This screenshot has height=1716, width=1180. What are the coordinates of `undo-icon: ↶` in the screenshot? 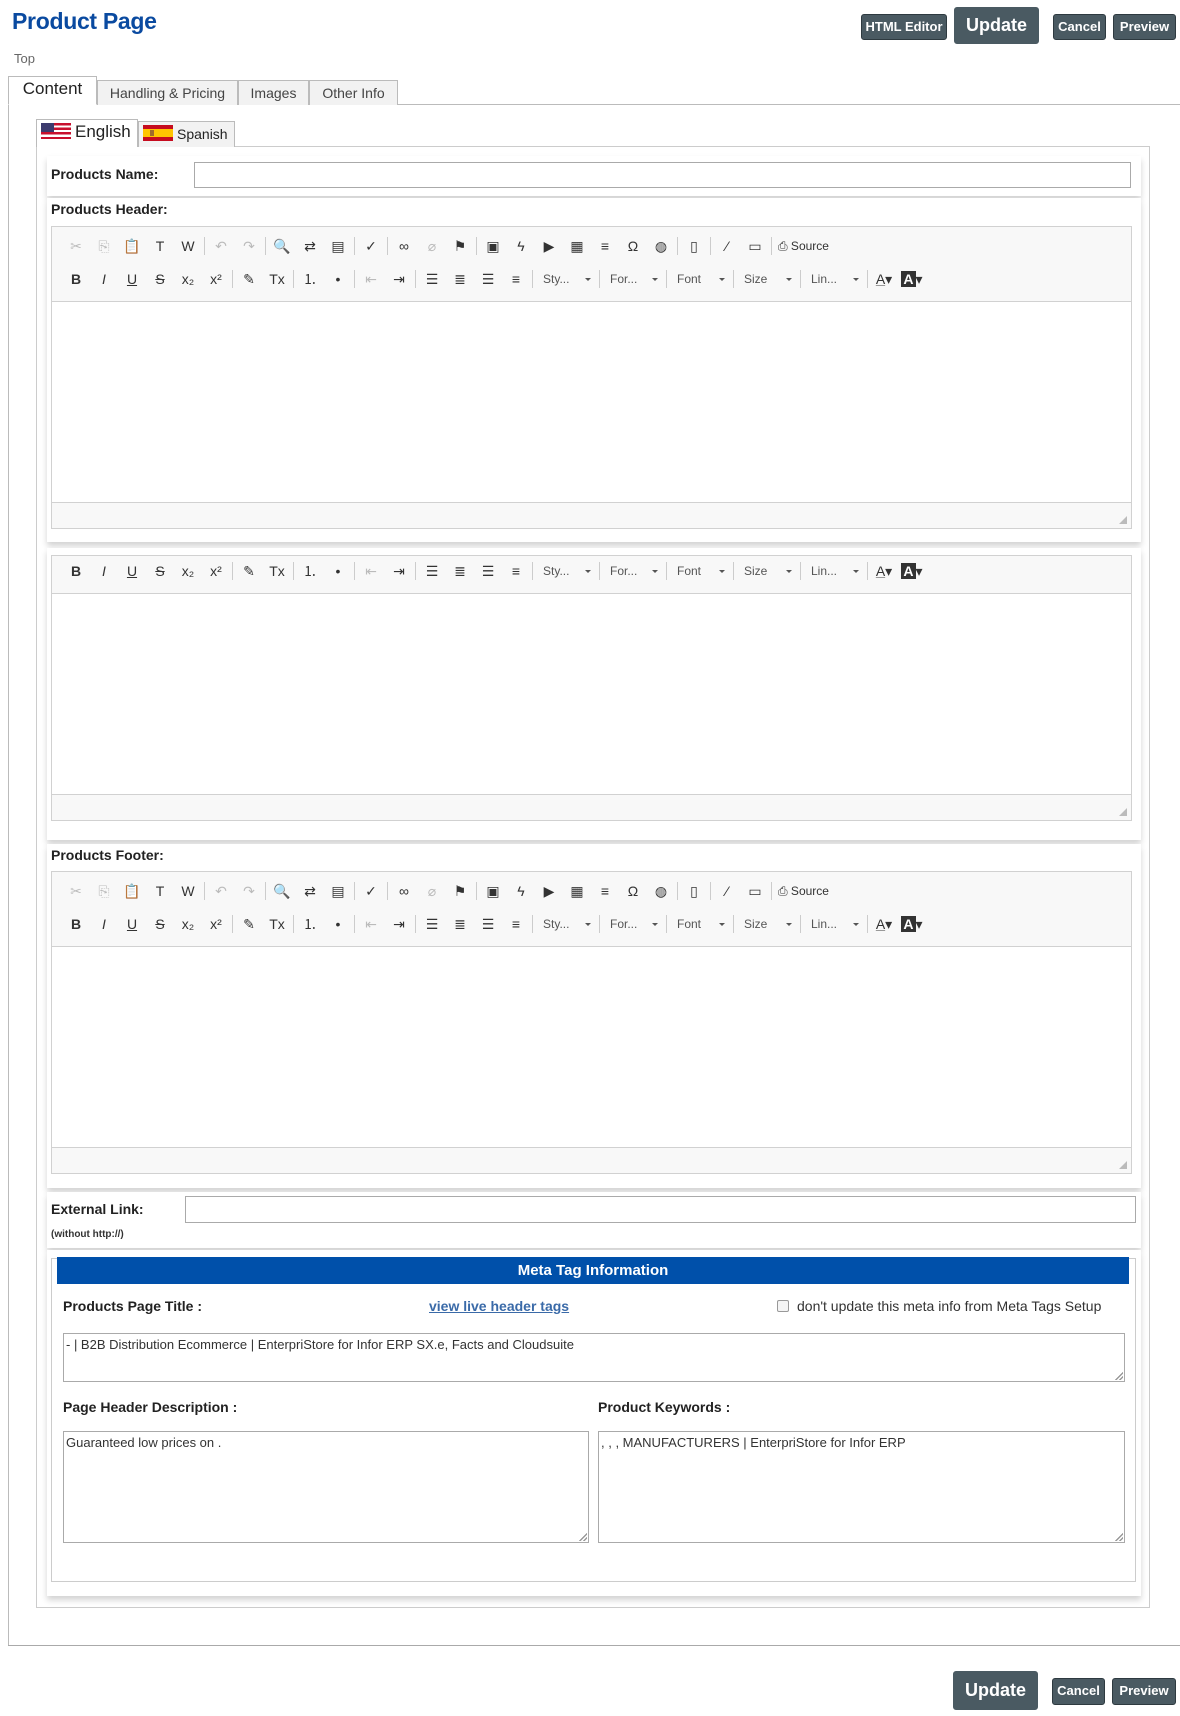 It's located at (221, 246).